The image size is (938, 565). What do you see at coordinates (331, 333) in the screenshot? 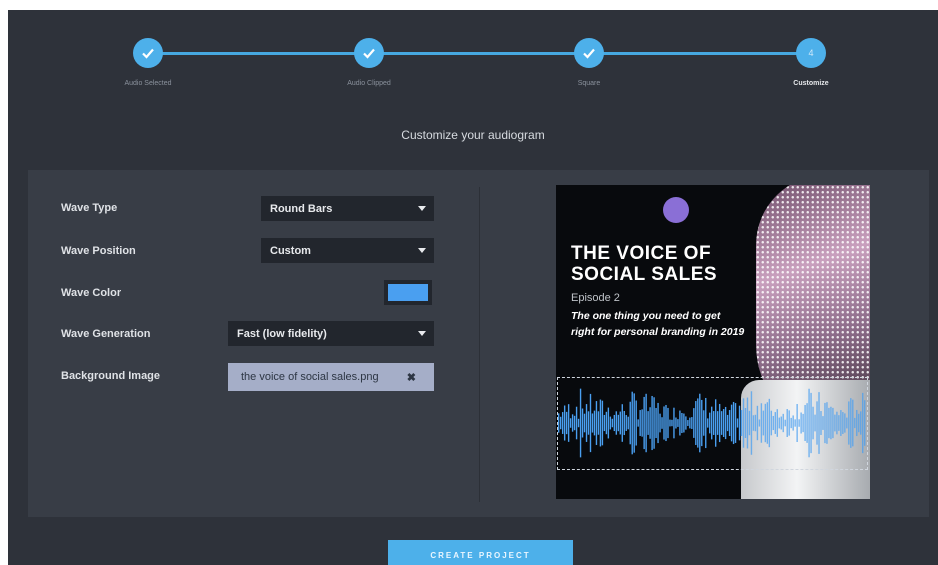
I see `wave-generation-select: Fast (low fidelity)` at bounding box center [331, 333].